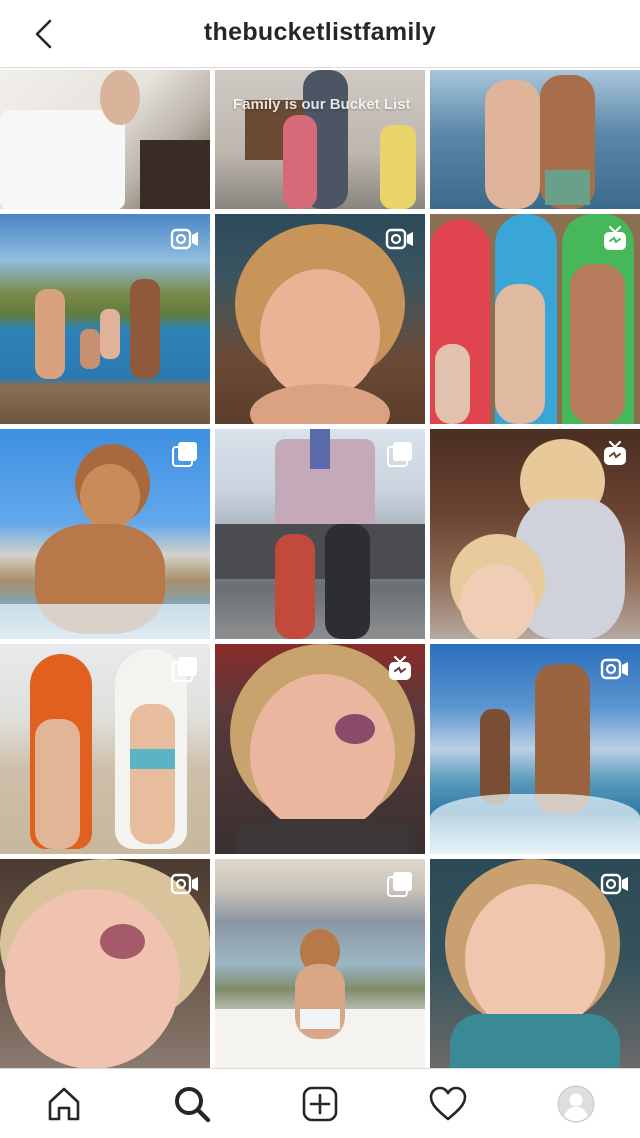 The width and height of the screenshot is (640, 1138). I want to click on search-icon, so click(193, 1104).